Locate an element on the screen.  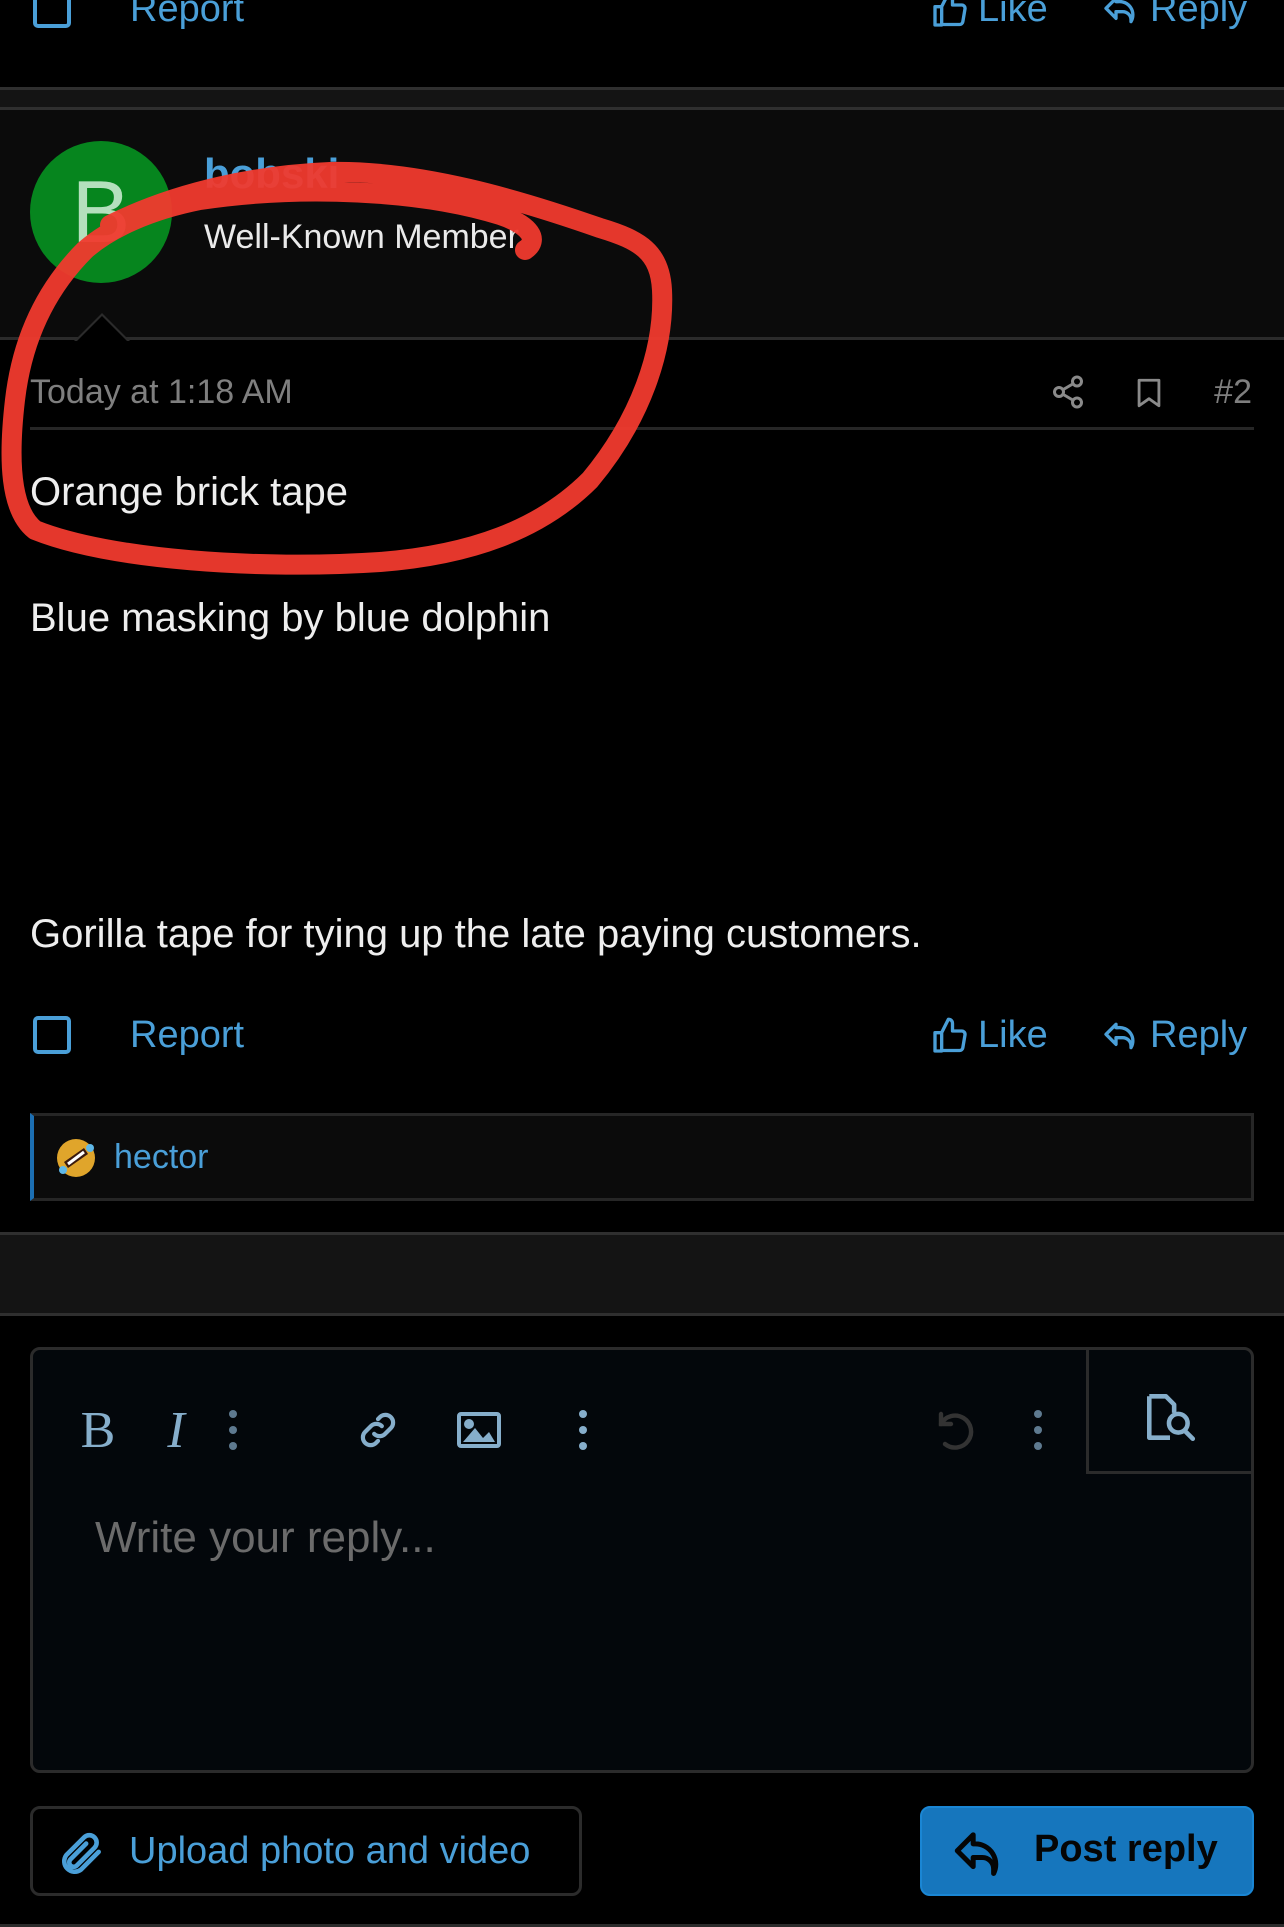
post-reply-label: Post reply is located at coordinates (1126, 1849).